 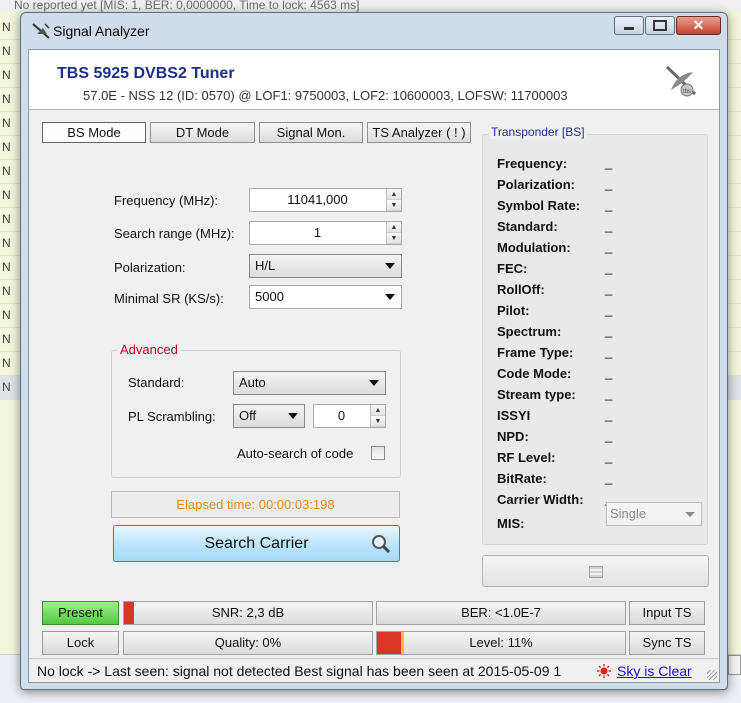 I want to click on polarization-select: H/L, so click(x=325, y=266).